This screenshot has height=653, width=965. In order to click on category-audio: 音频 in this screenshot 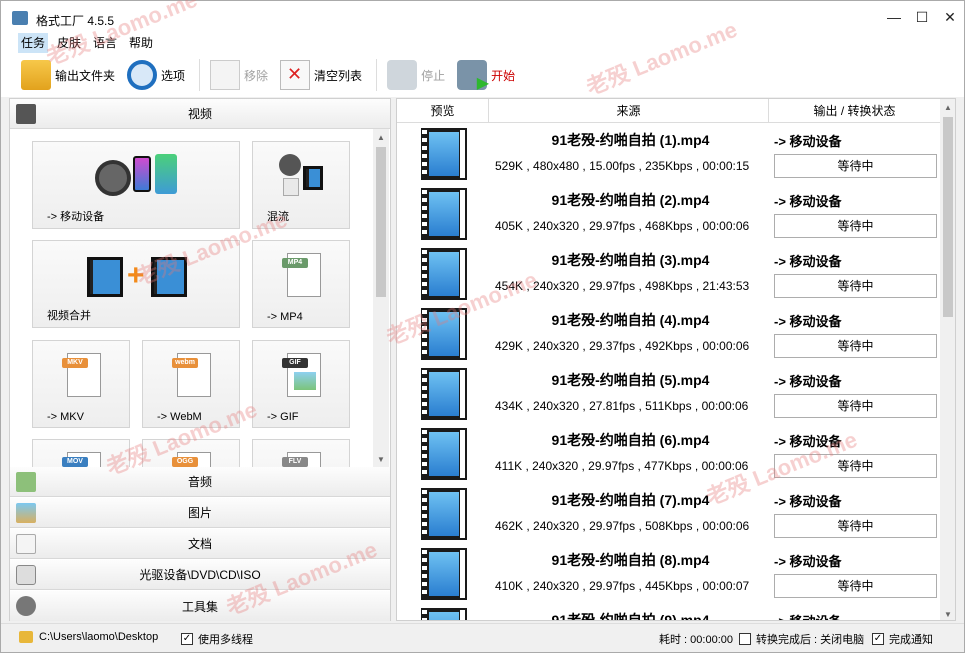, I will do `click(200, 482)`.